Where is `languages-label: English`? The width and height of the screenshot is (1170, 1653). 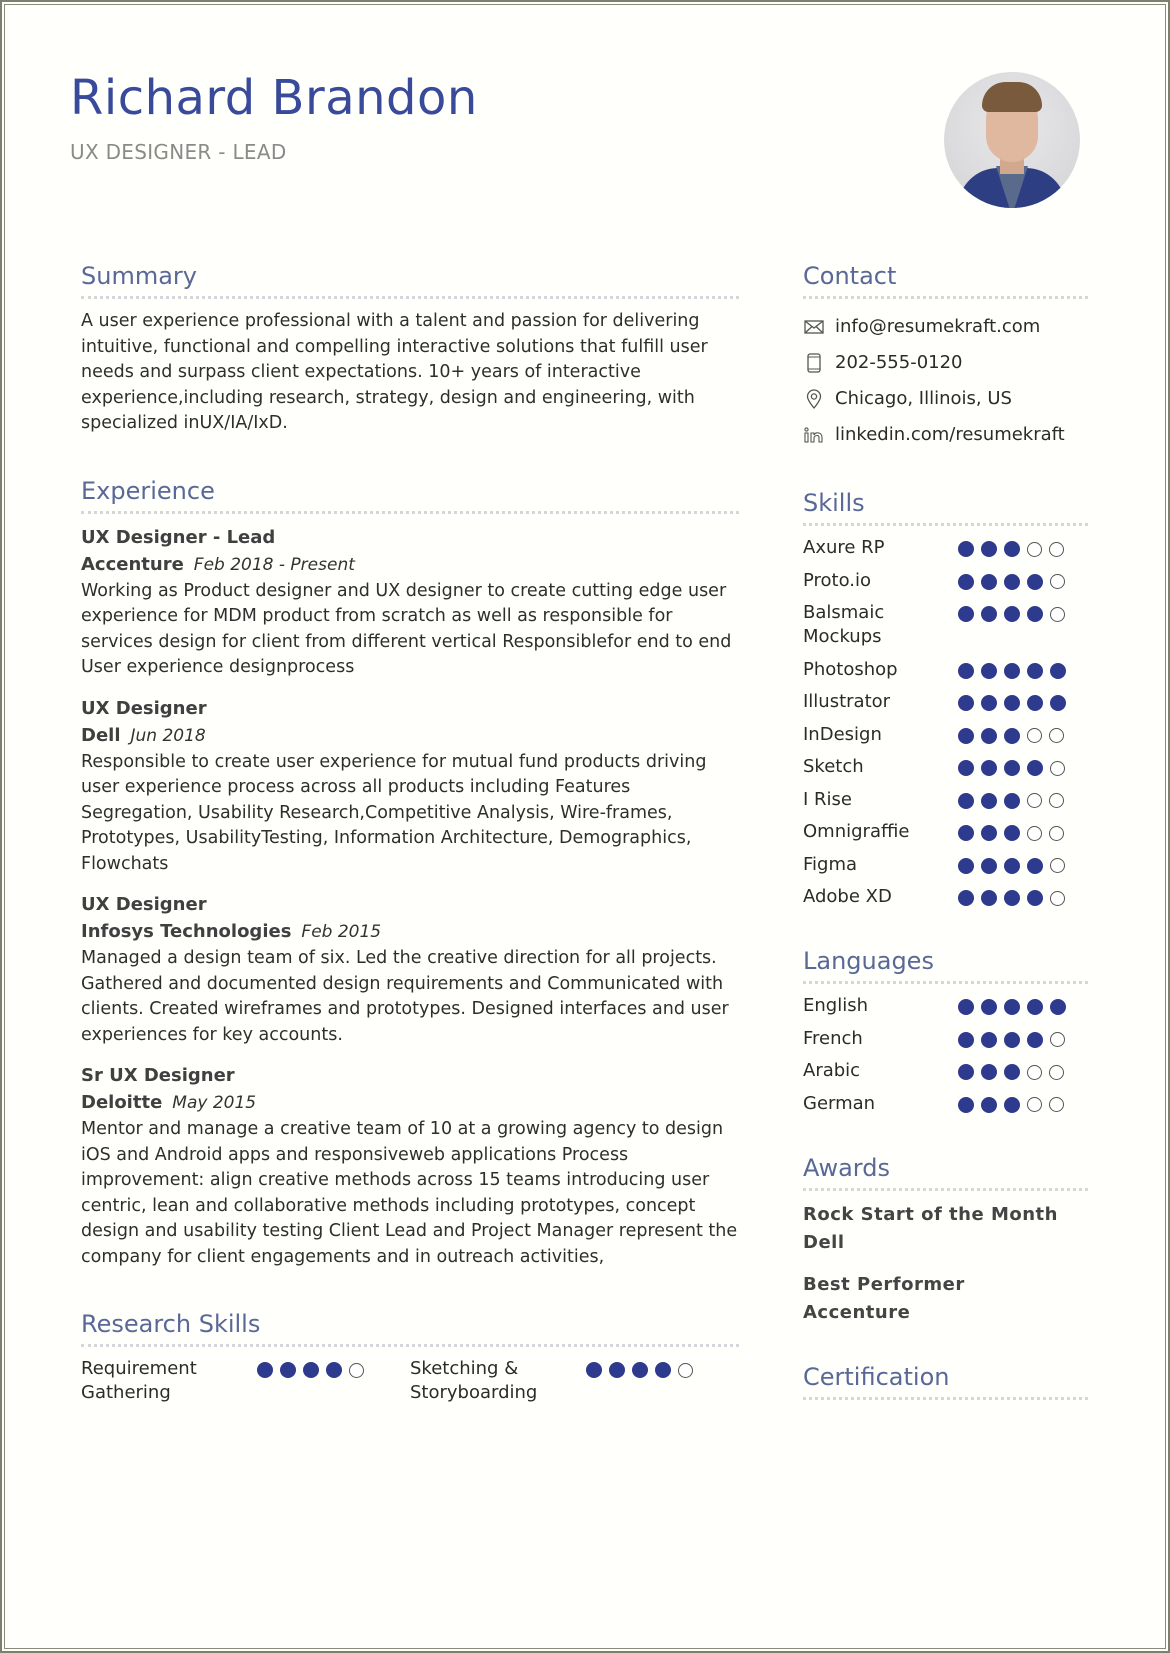 languages-label: English is located at coordinates (835, 1005).